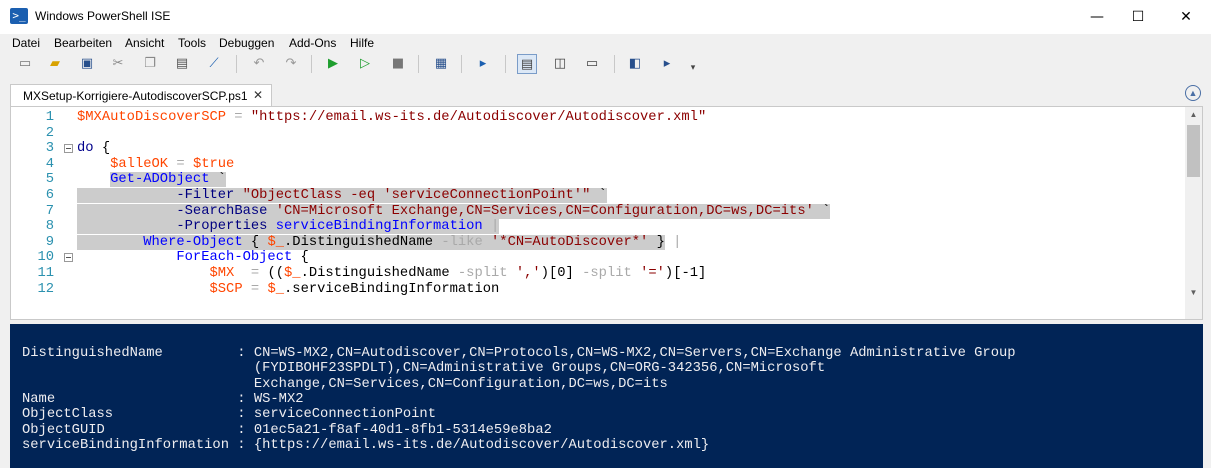  Describe the element at coordinates (226, 289) in the screenshot. I see `code-token: $SCP` at that location.